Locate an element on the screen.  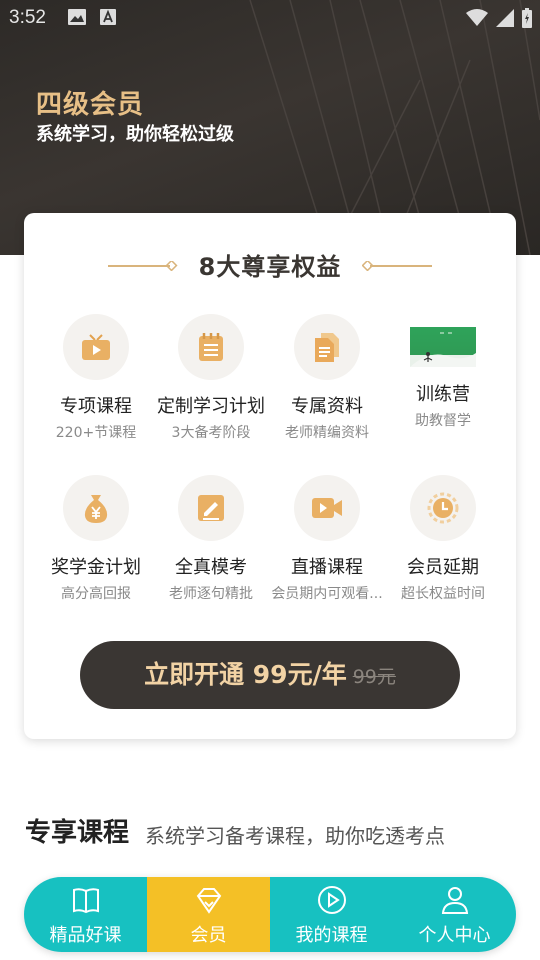
benefit-membership-extension: 会员延期 超长权益时间 is located at coordinates (443, 539).